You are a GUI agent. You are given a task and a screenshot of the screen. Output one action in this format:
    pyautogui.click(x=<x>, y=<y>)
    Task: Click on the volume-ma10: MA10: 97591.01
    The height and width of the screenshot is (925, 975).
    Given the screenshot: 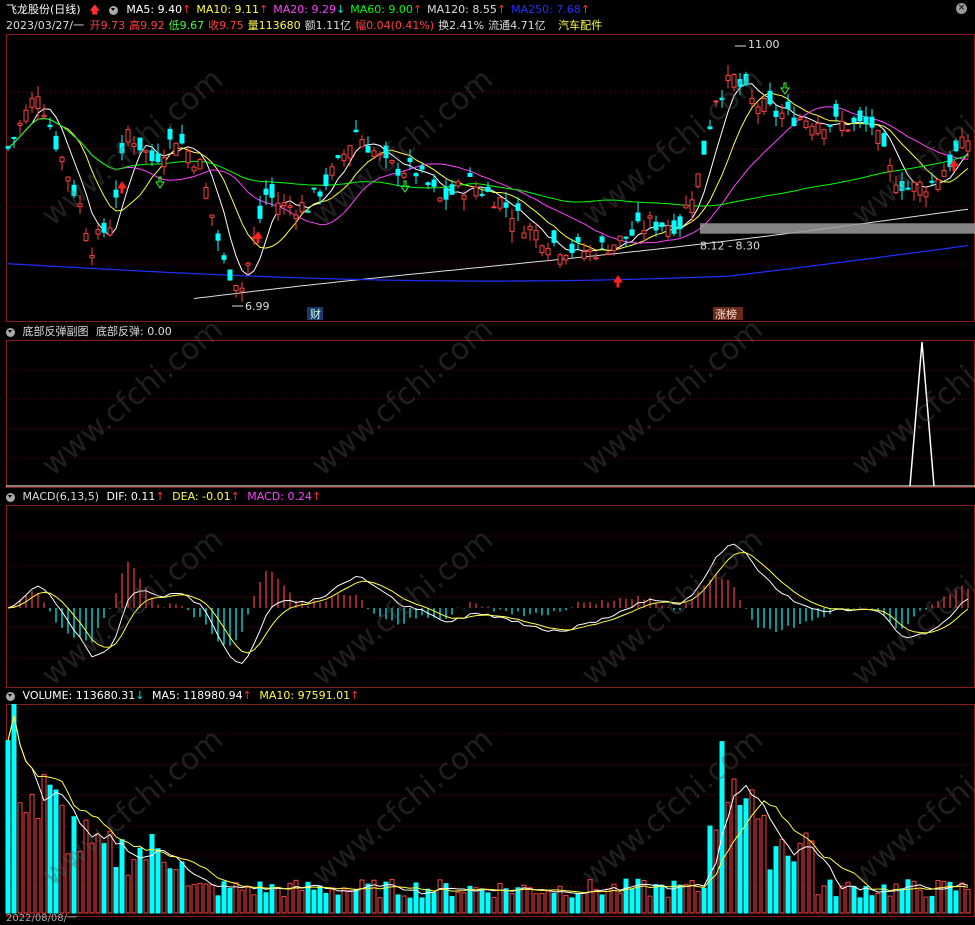 What is the action you would take?
    pyautogui.click(x=305, y=695)
    